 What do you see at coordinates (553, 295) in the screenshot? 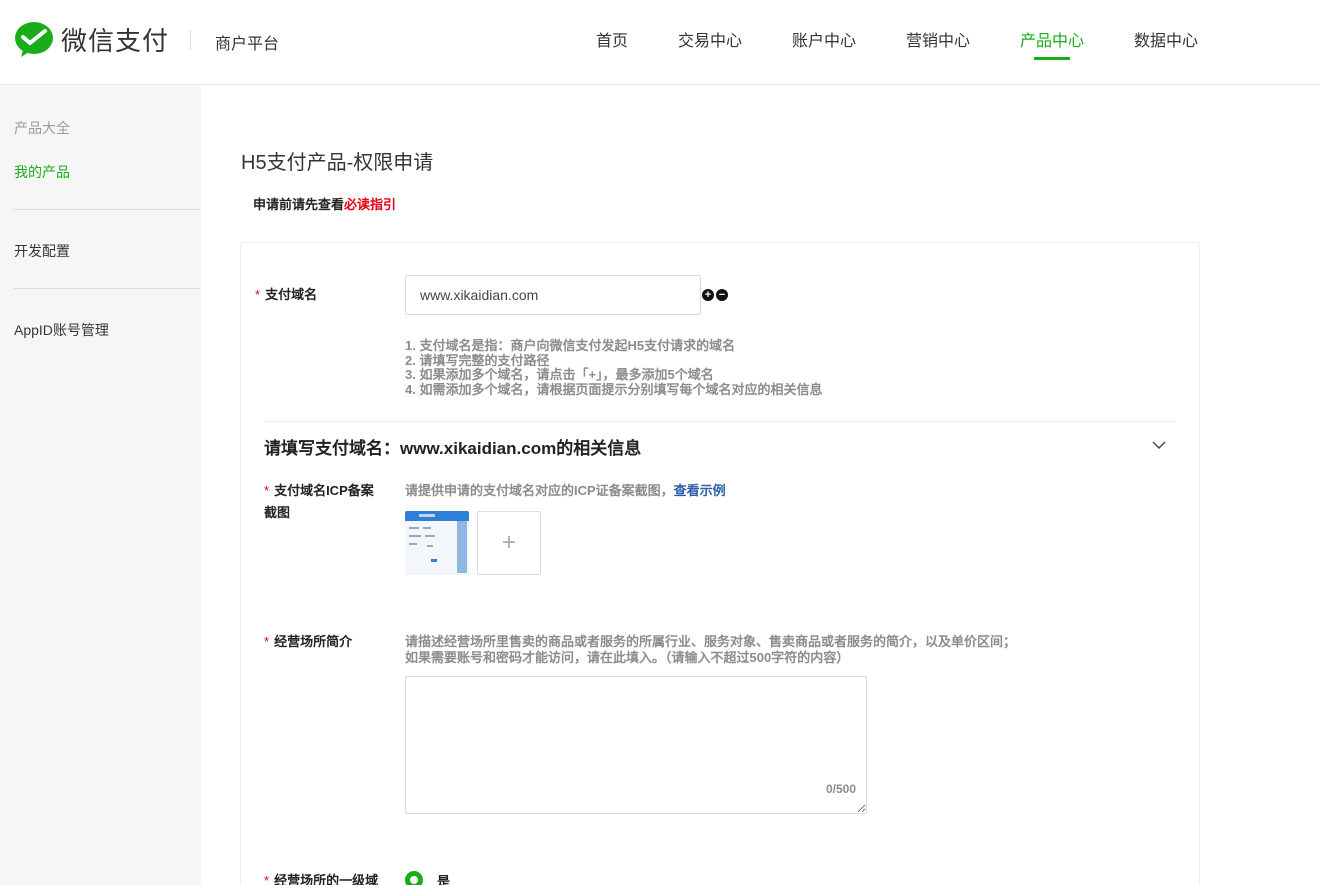
I see `domain-input` at bounding box center [553, 295].